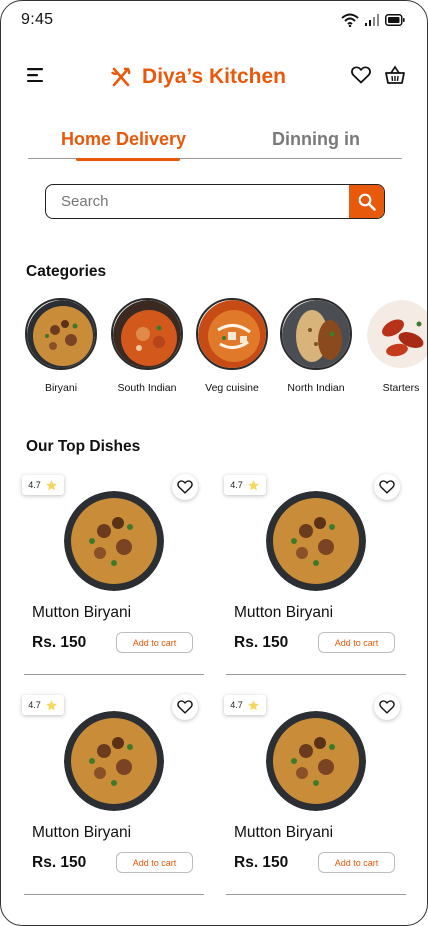 Image resolution: width=428 pixels, height=926 pixels. I want to click on battery-icon, so click(395, 20).